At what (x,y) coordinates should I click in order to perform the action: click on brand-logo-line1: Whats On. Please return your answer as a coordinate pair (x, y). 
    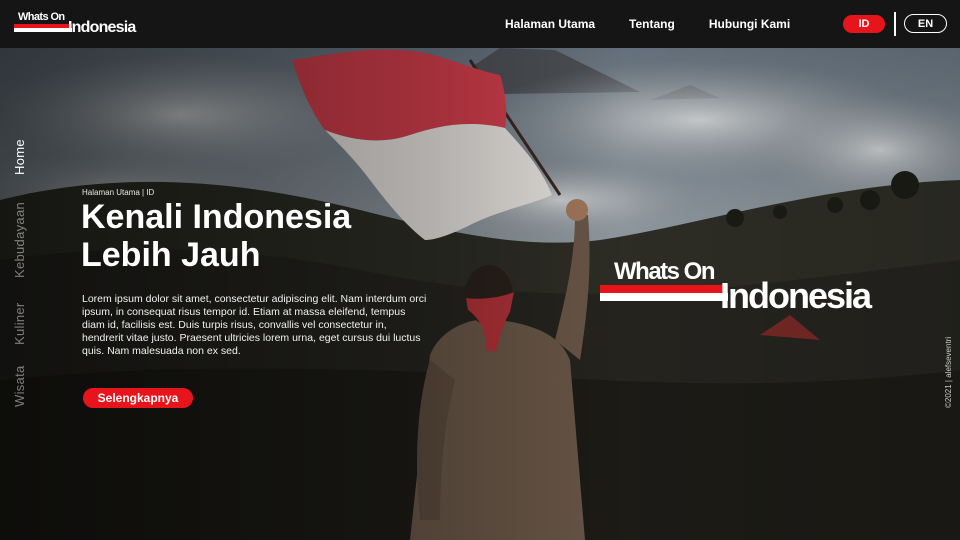
    Looking at the image, I should click on (41, 17).